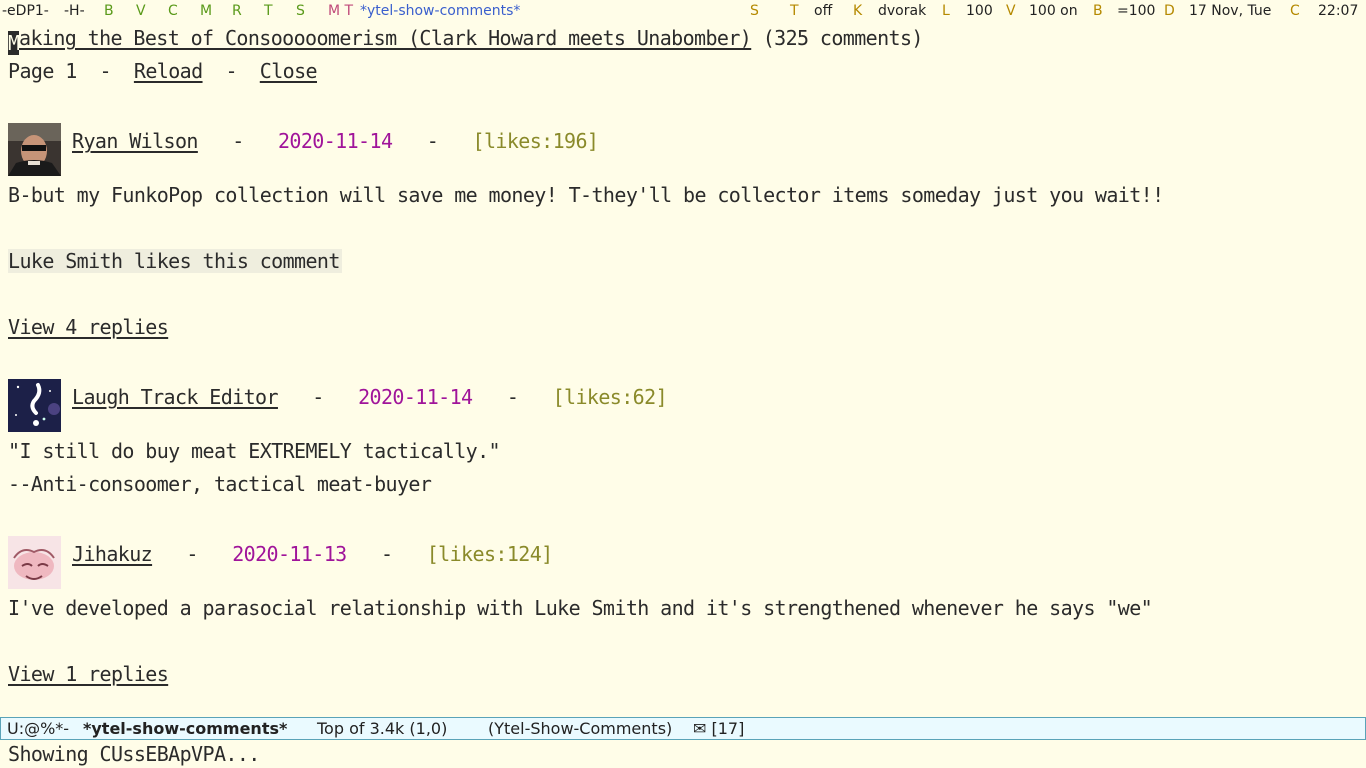 The width and height of the screenshot is (1366, 768). What do you see at coordinates (289, 71) in the screenshot?
I see `close-button: Close` at bounding box center [289, 71].